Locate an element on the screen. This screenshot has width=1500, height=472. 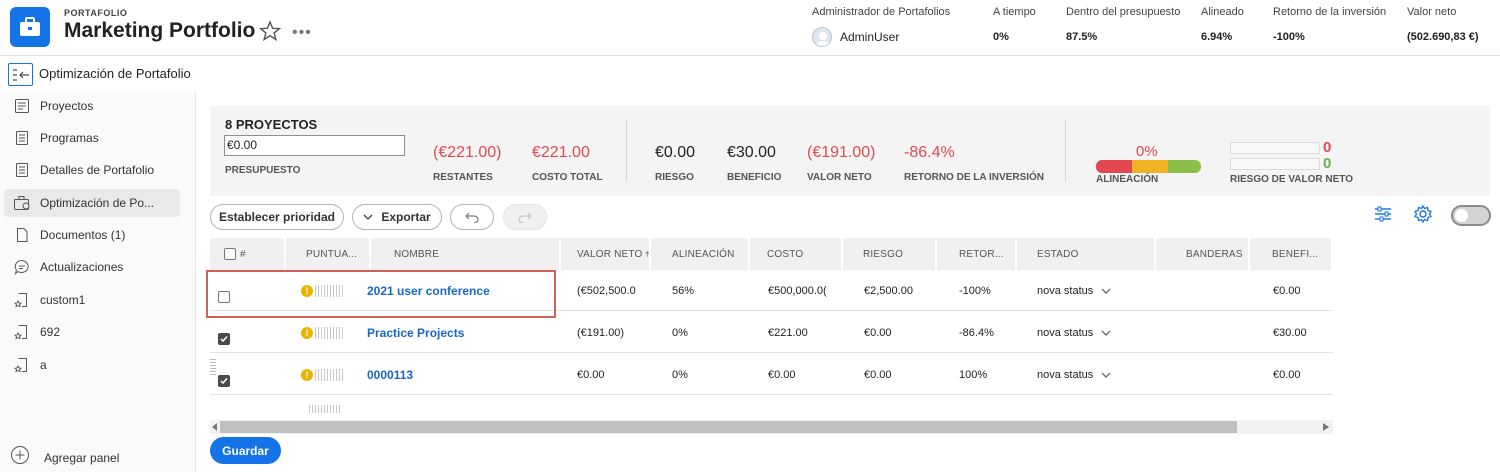
export-button: Exportar is located at coordinates (397, 217).